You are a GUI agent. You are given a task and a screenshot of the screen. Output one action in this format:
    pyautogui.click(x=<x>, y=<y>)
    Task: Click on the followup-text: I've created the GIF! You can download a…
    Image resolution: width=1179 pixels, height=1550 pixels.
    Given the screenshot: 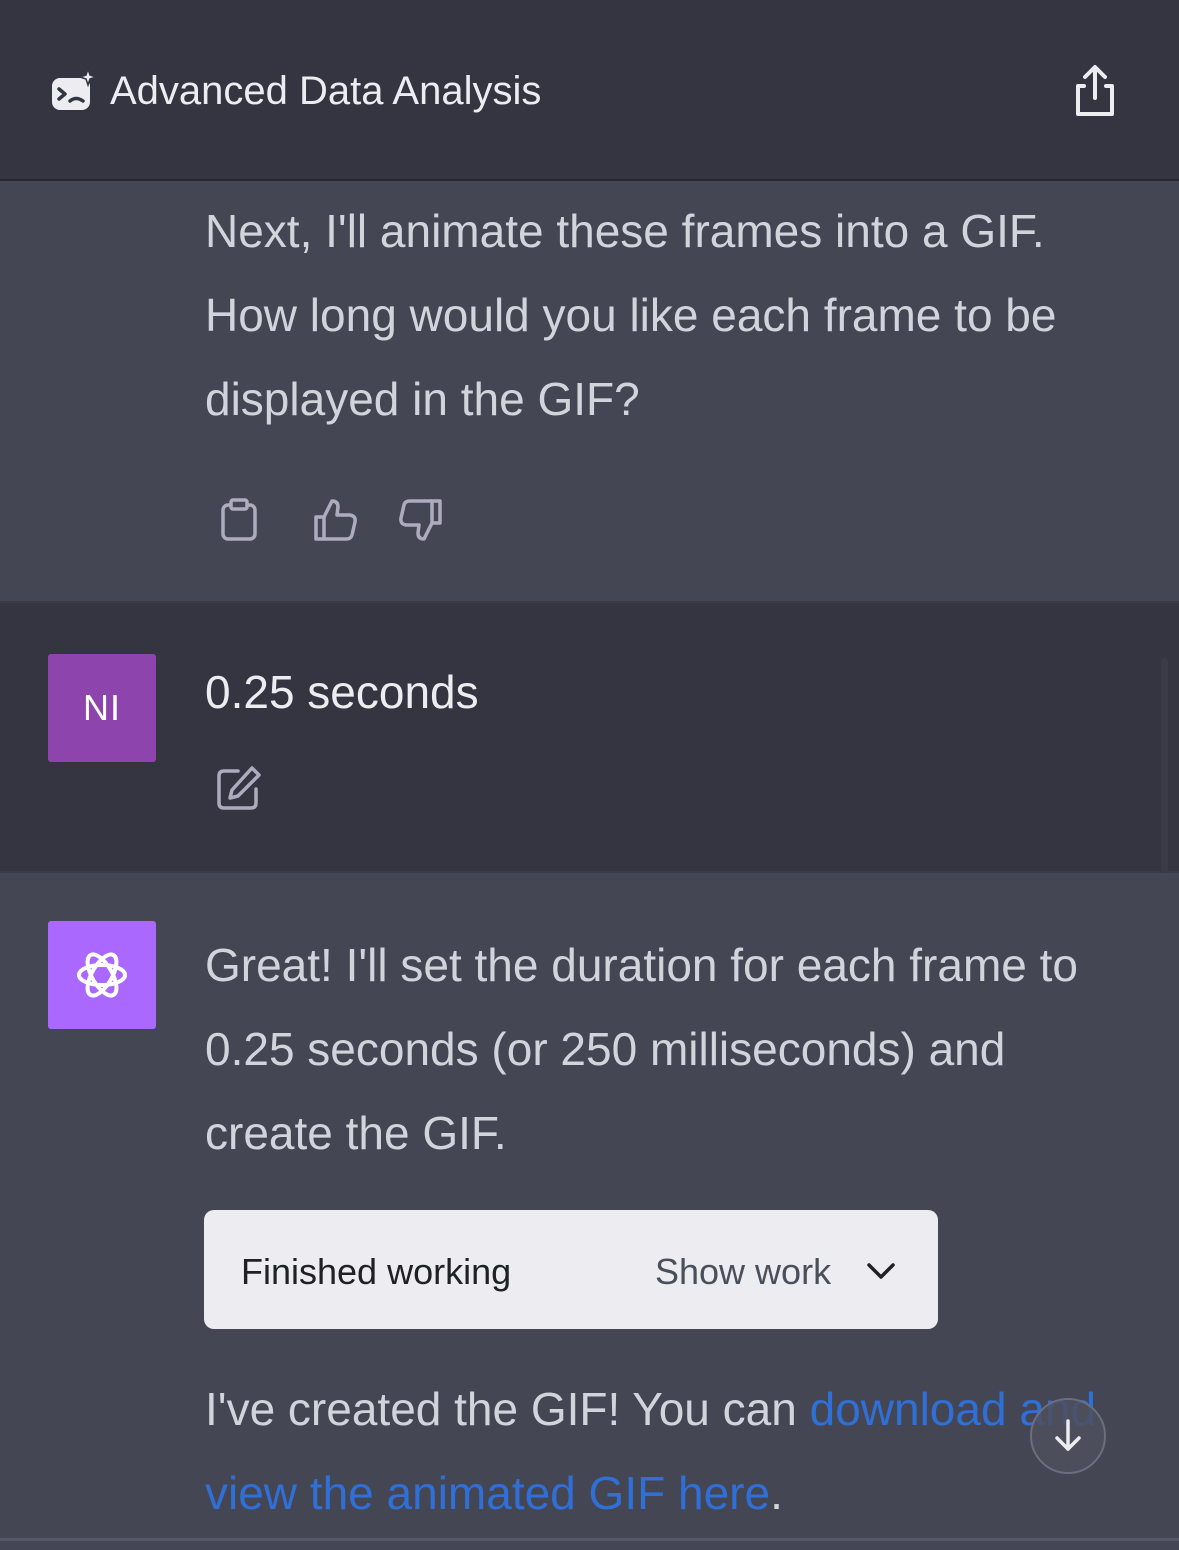 What is the action you would take?
    pyautogui.click(x=665, y=1451)
    